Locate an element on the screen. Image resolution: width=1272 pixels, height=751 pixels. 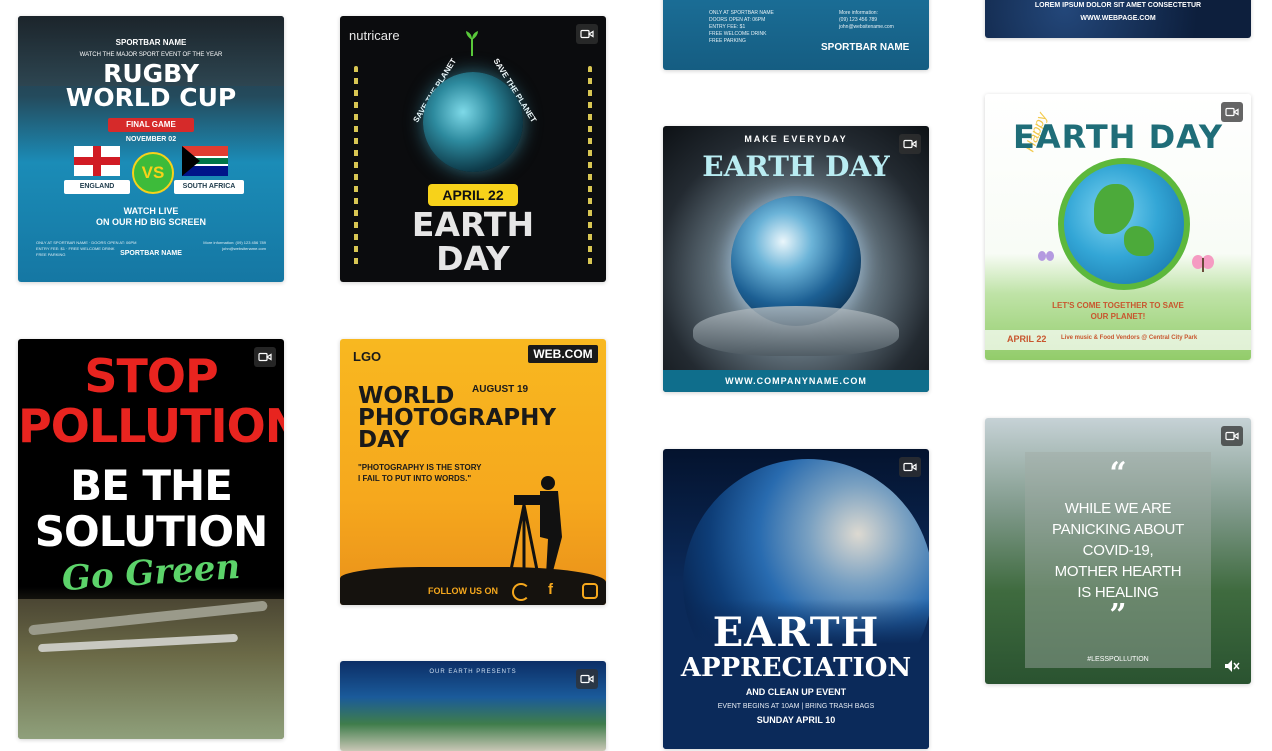
event-details: EVENT BEGINS AT 10AM | BRING TRASH BAGS is located at coordinates (796, 706).